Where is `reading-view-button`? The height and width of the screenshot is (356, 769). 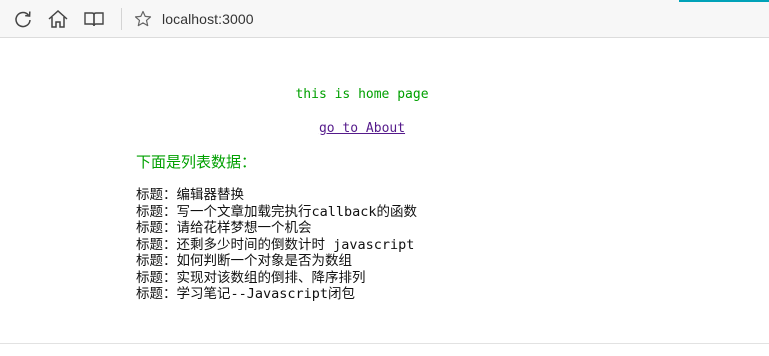 reading-view-button is located at coordinates (94, 19).